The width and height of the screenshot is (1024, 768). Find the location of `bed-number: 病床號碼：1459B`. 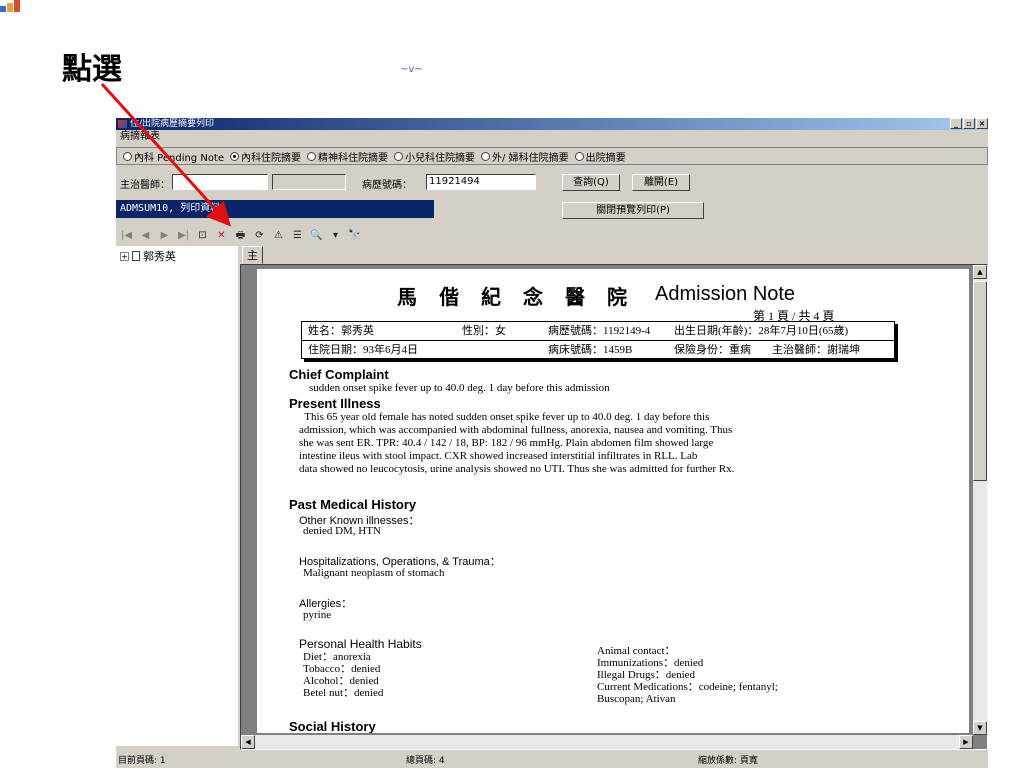

bed-number: 病床號碼：1459B is located at coordinates (590, 350).